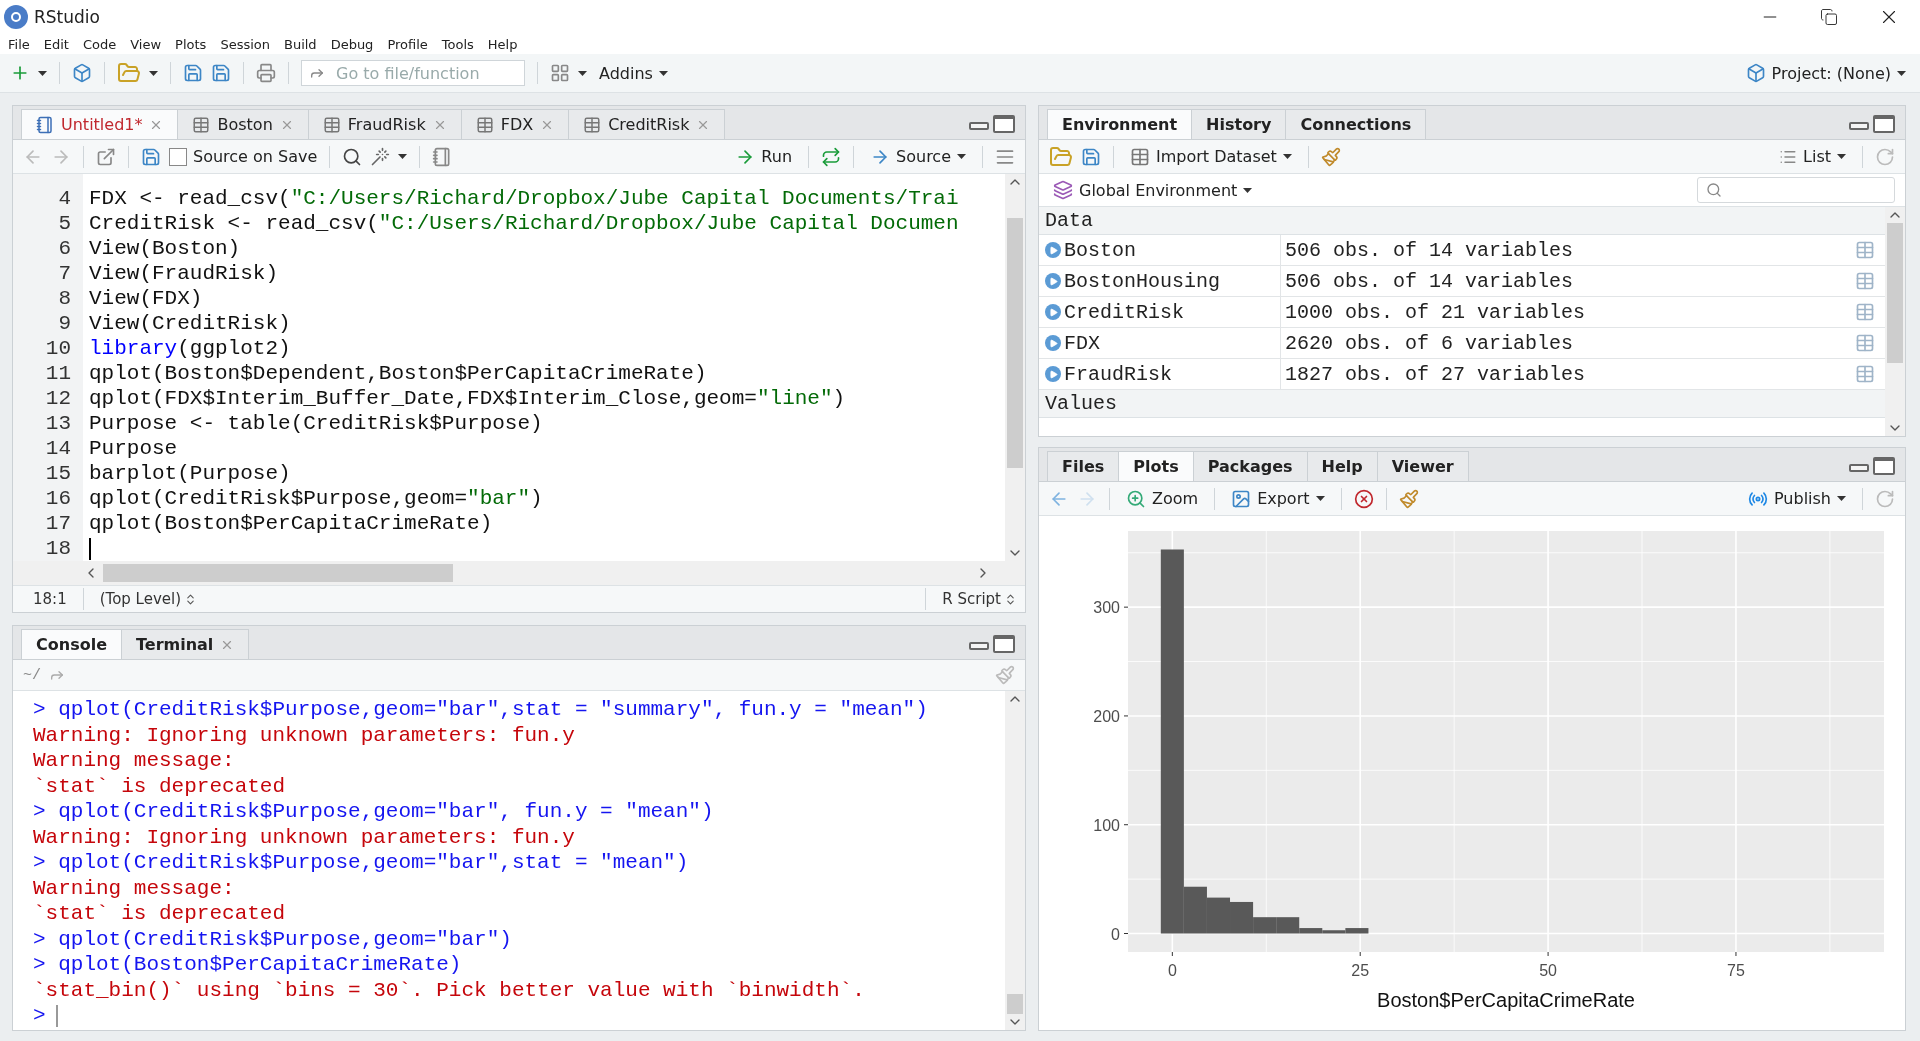 The width and height of the screenshot is (1920, 1041). I want to click on menu-item: Edit, so click(56, 44).